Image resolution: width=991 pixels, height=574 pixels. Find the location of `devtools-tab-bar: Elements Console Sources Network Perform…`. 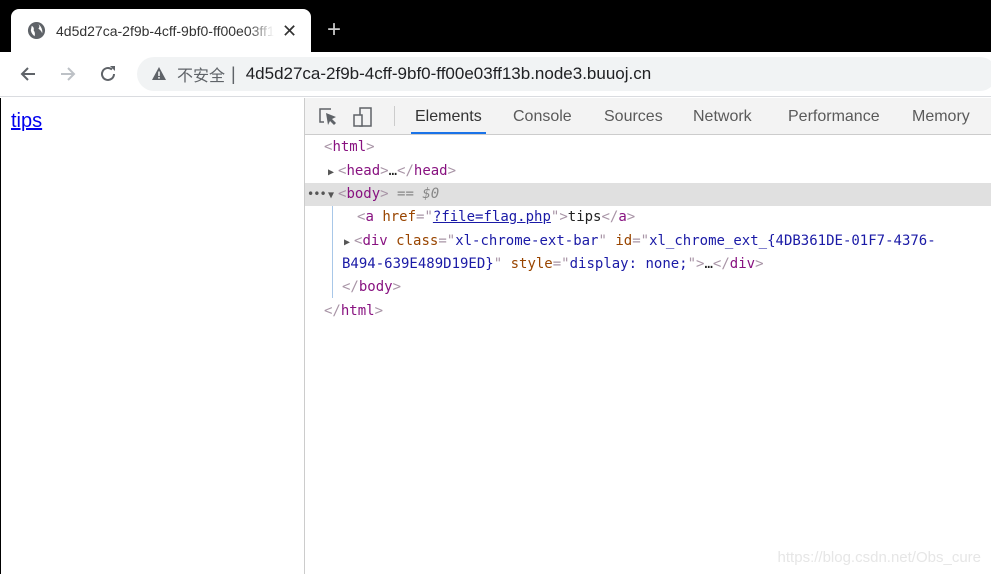

devtools-tab-bar: Elements Console Sources Network Perform… is located at coordinates (648, 116).